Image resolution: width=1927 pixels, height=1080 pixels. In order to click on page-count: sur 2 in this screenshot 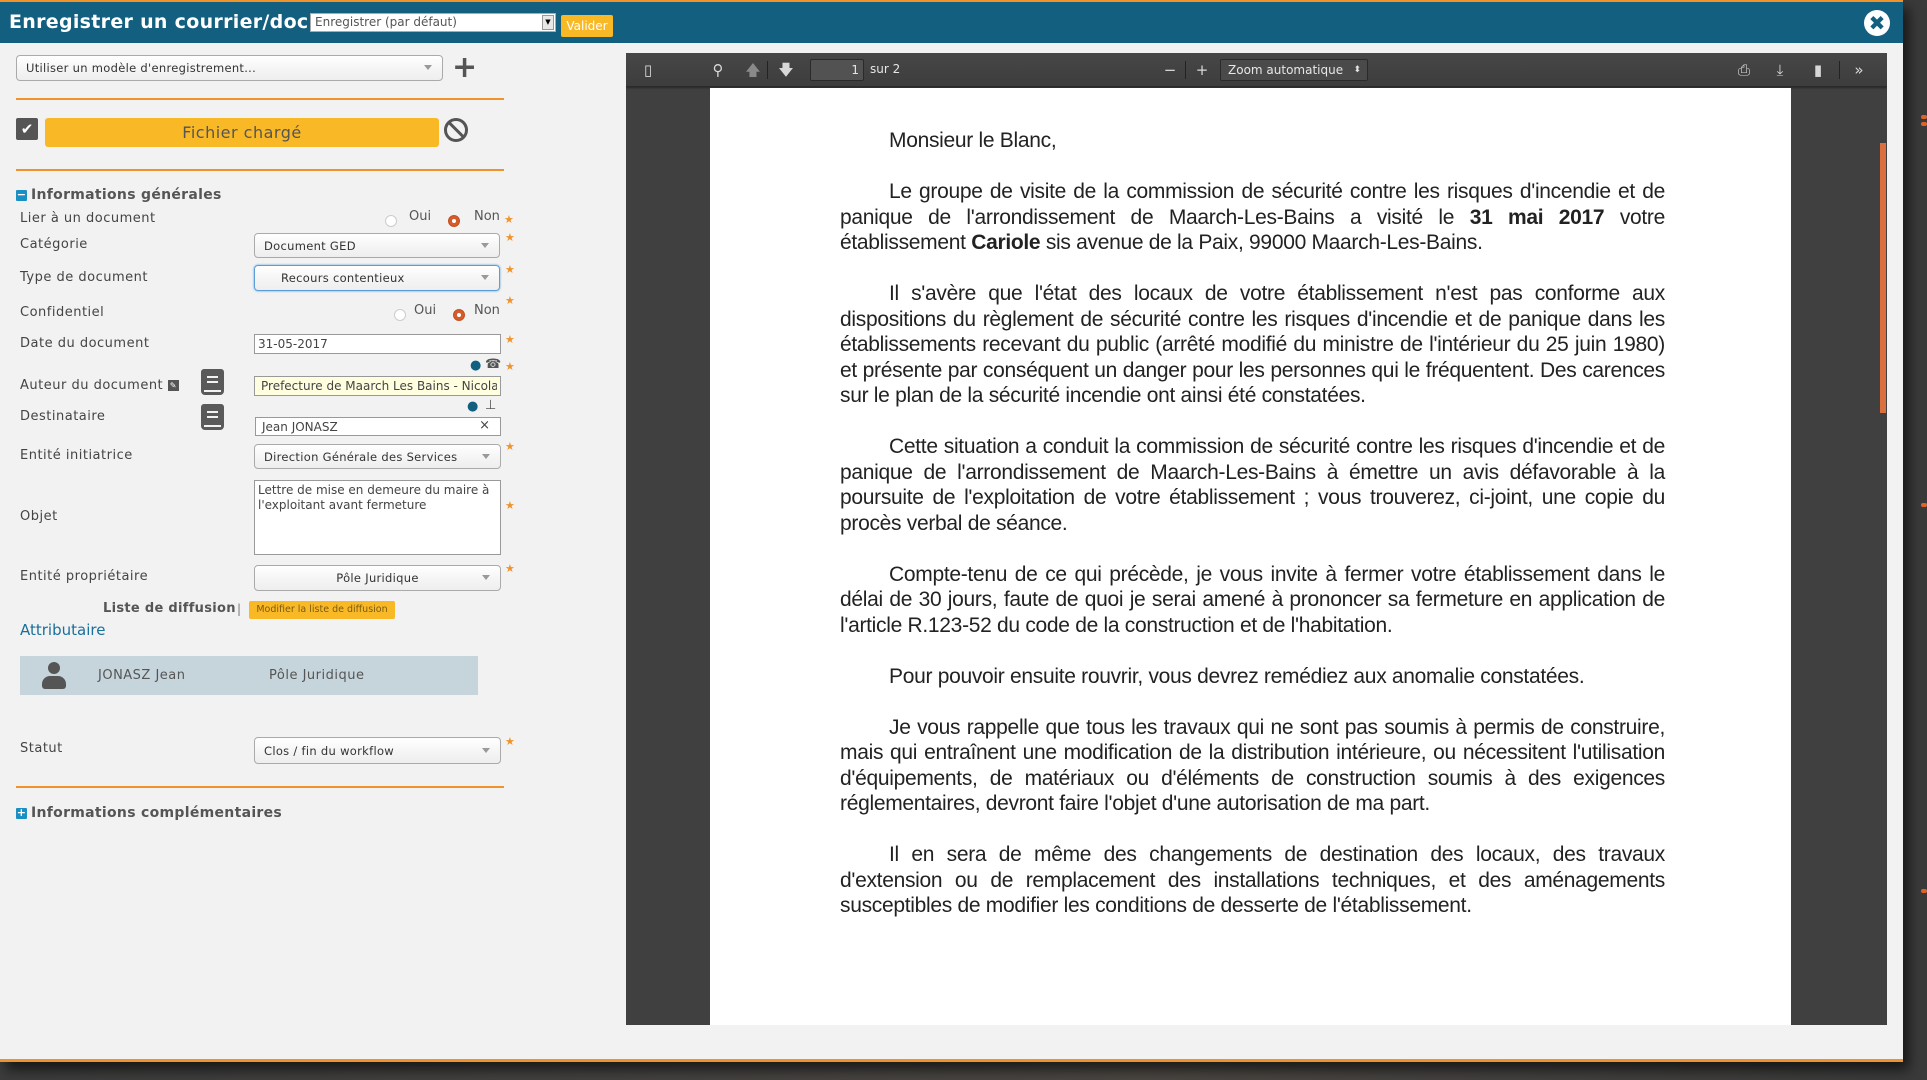, I will do `click(885, 69)`.